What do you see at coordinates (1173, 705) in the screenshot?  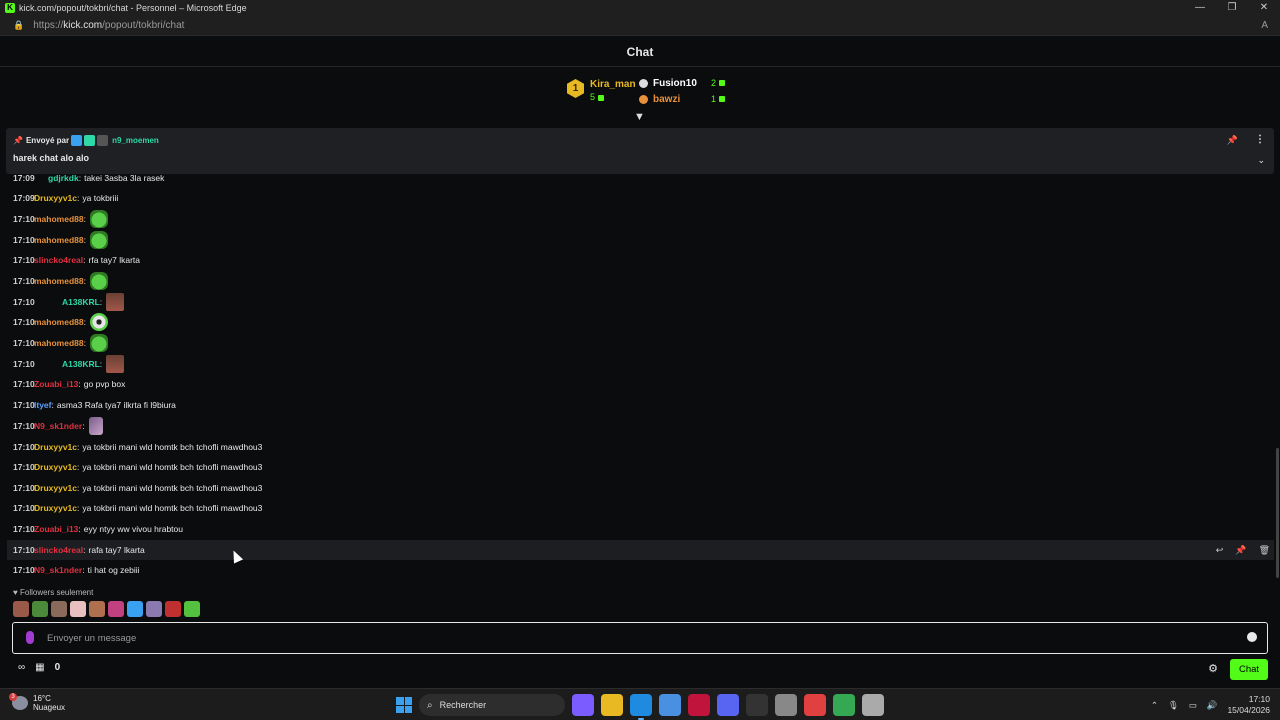 I see `microphone-tray-icon: 🎙` at bounding box center [1173, 705].